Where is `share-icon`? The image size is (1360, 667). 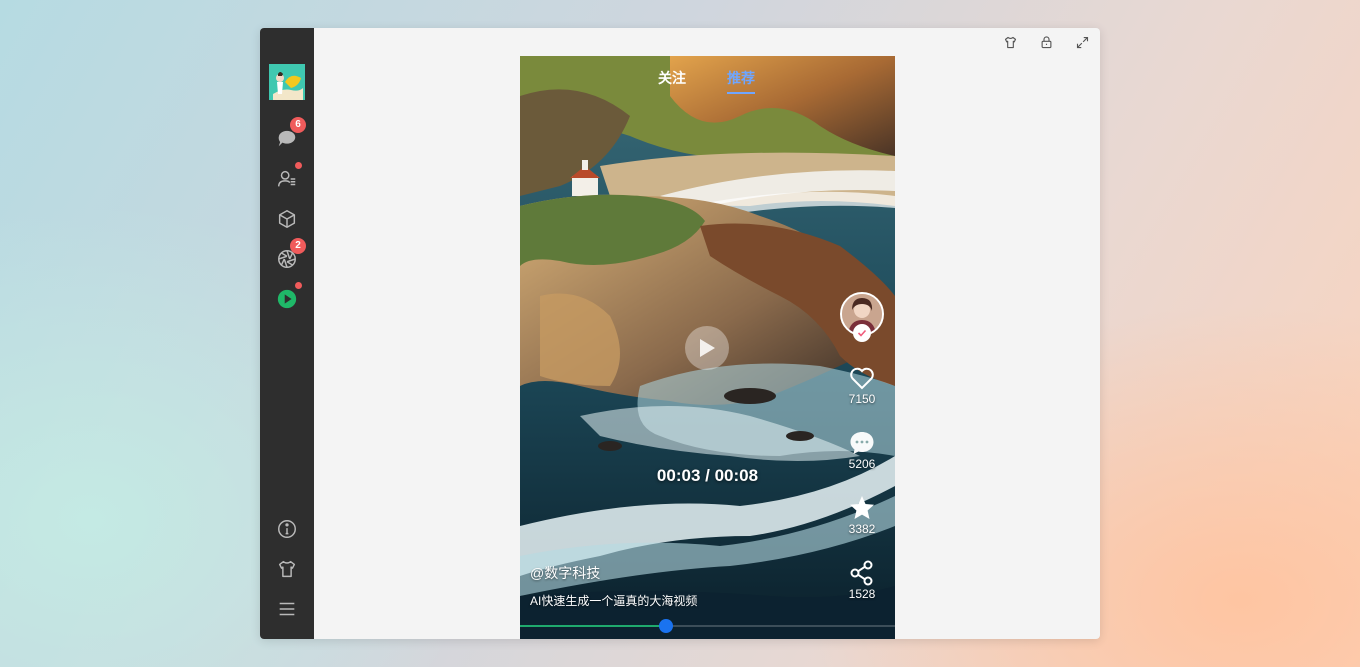
share-icon is located at coordinates (862, 573).